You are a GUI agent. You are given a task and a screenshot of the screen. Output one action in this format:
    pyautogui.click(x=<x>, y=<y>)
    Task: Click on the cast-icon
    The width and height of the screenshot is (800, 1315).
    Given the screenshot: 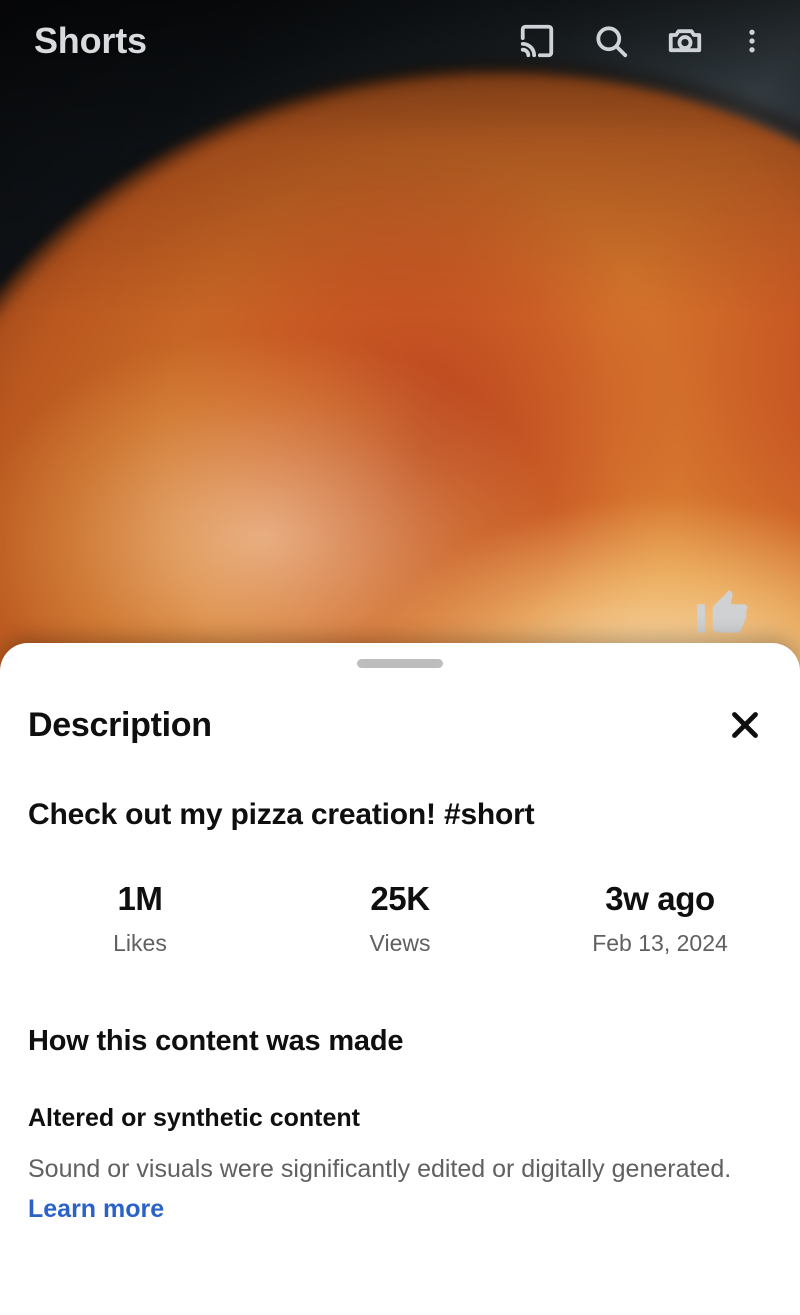 What is the action you would take?
    pyautogui.click(x=537, y=41)
    